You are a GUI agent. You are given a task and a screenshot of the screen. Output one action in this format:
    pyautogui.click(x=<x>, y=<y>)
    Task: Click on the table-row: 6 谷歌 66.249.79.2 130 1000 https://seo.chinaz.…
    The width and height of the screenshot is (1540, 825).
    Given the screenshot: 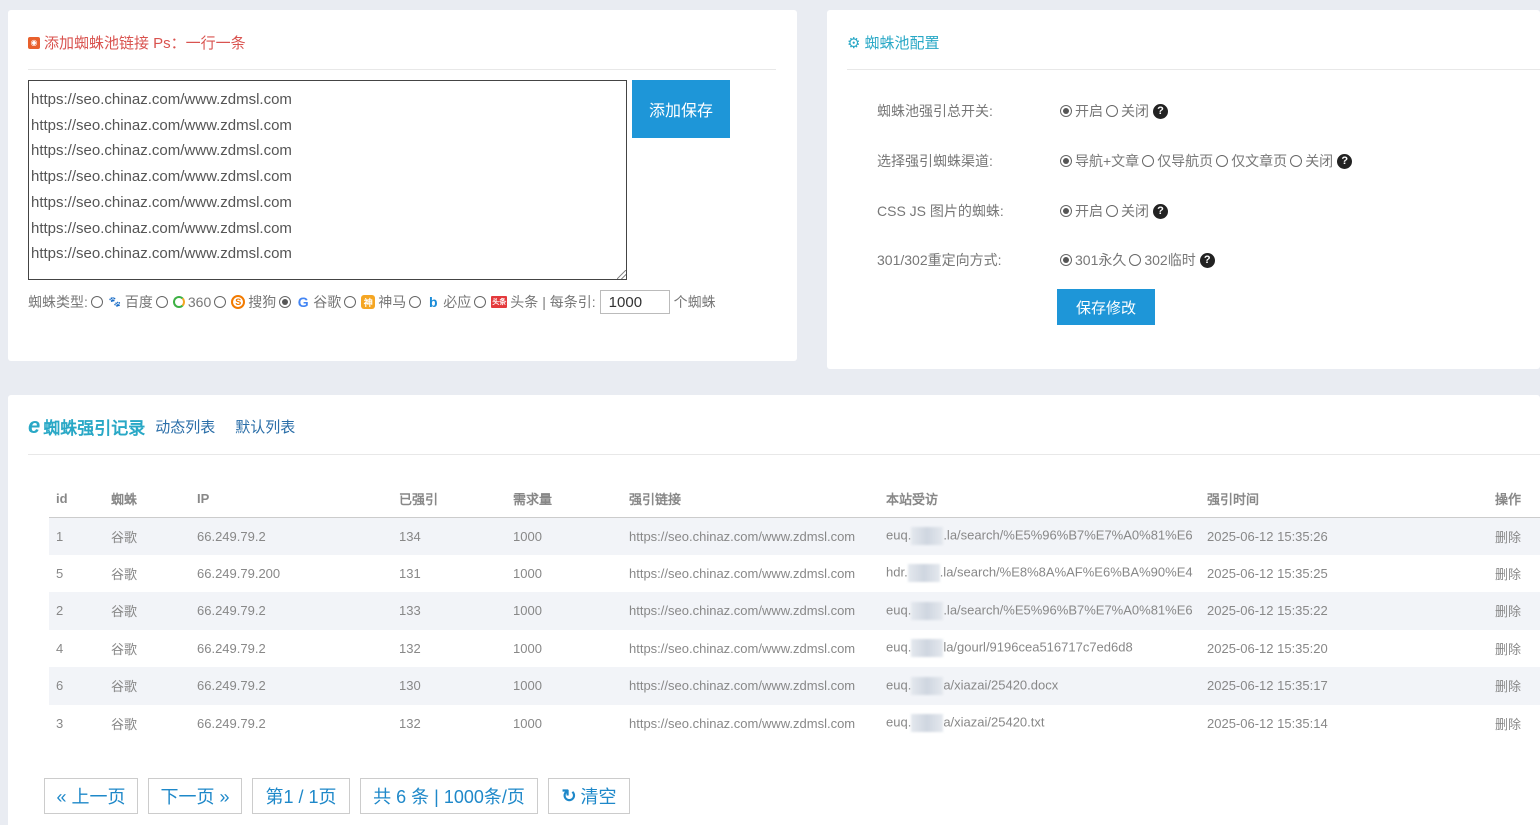 What is the action you would take?
    pyautogui.click(x=794, y=686)
    